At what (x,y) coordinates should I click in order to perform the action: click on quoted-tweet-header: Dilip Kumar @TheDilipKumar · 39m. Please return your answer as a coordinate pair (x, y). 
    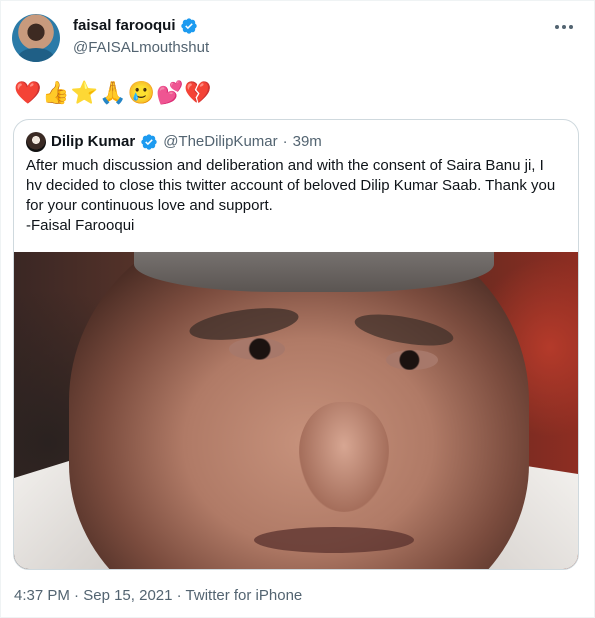
    Looking at the image, I should click on (174, 142).